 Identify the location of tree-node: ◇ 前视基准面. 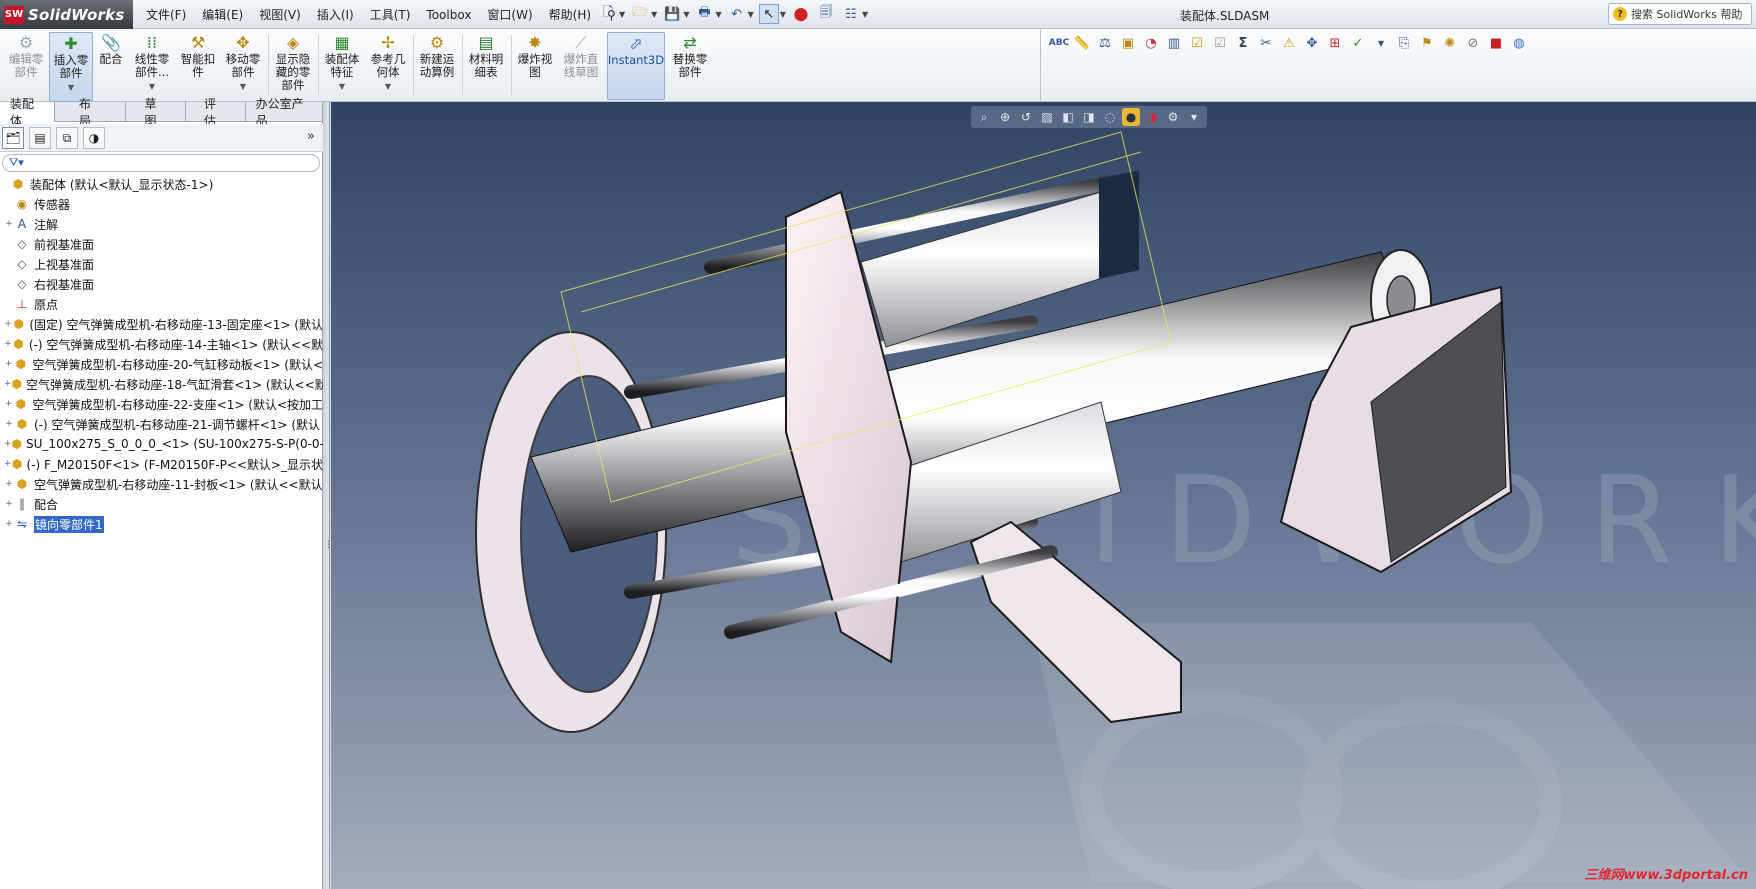
(161, 244).